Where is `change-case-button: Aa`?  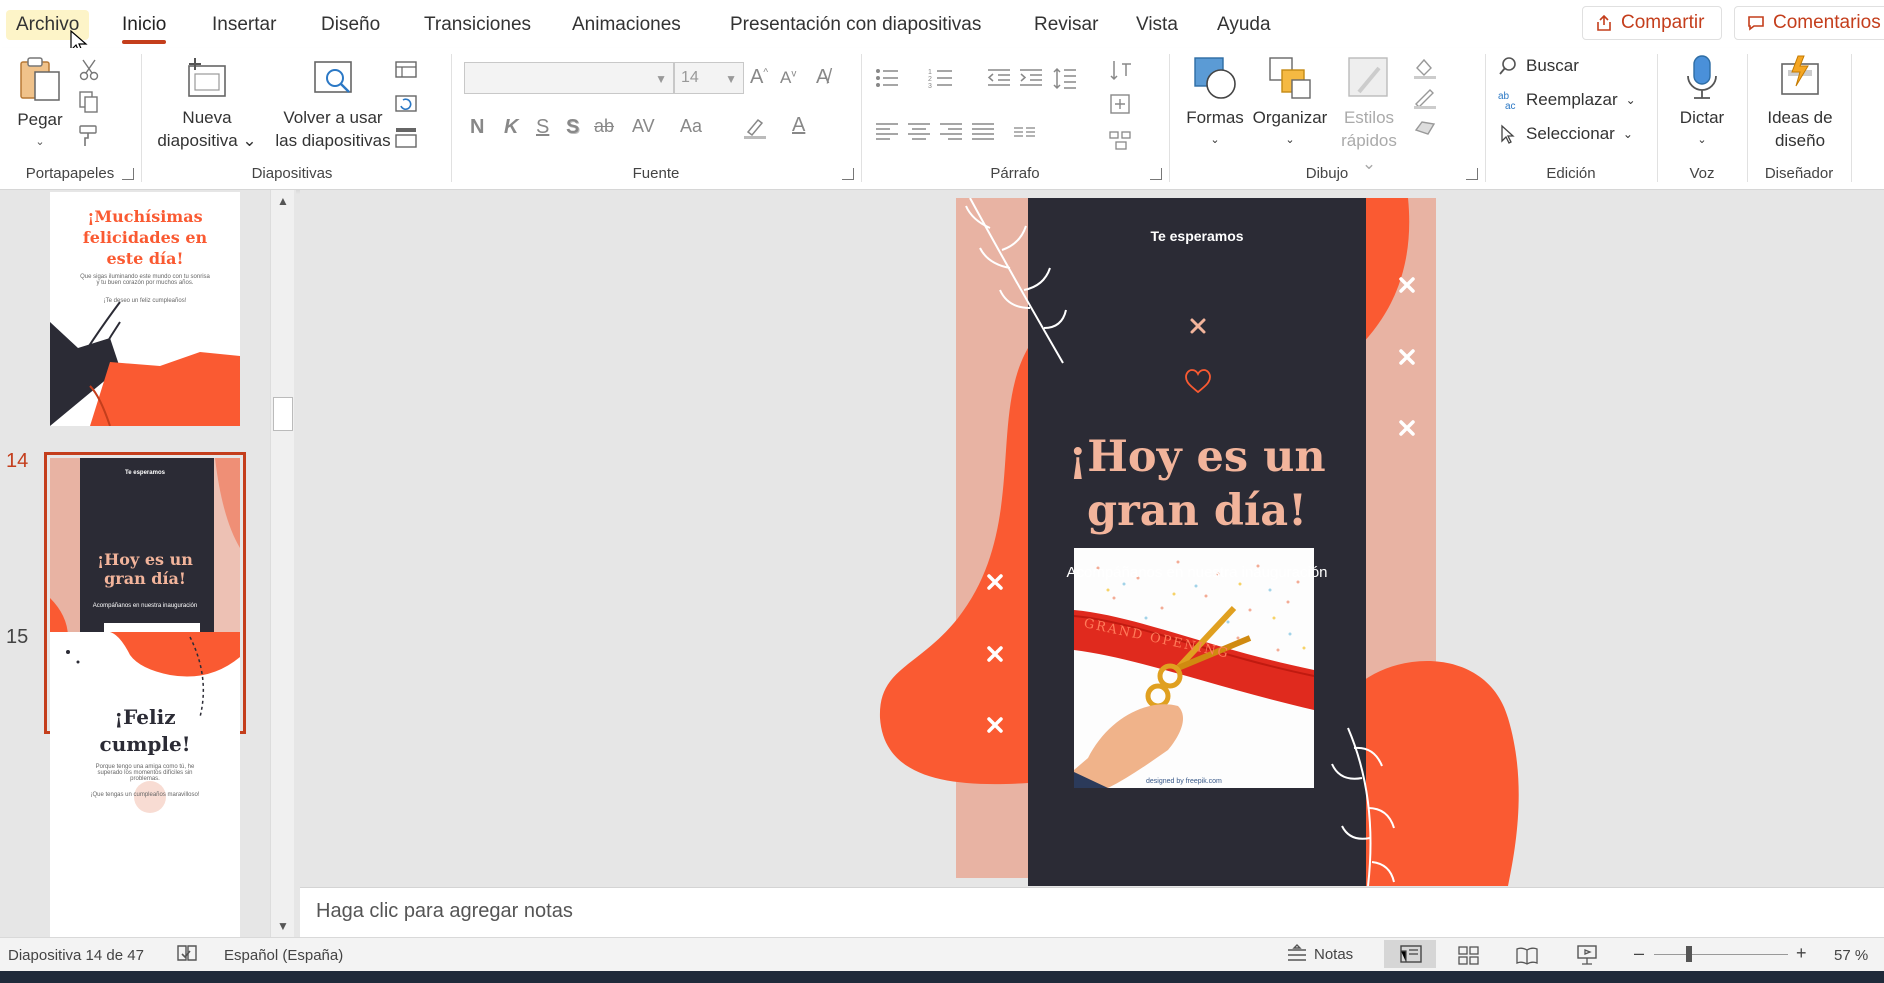 change-case-button: Aa is located at coordinates (691, 126).